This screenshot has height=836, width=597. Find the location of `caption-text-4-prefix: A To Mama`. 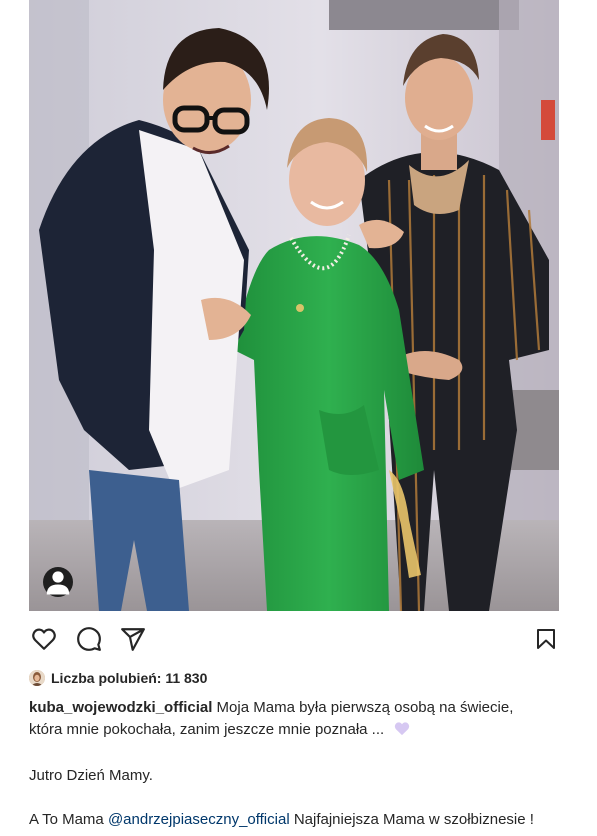

caption-text-4-prefix: A To Mama is located at coordinates (68, 819).